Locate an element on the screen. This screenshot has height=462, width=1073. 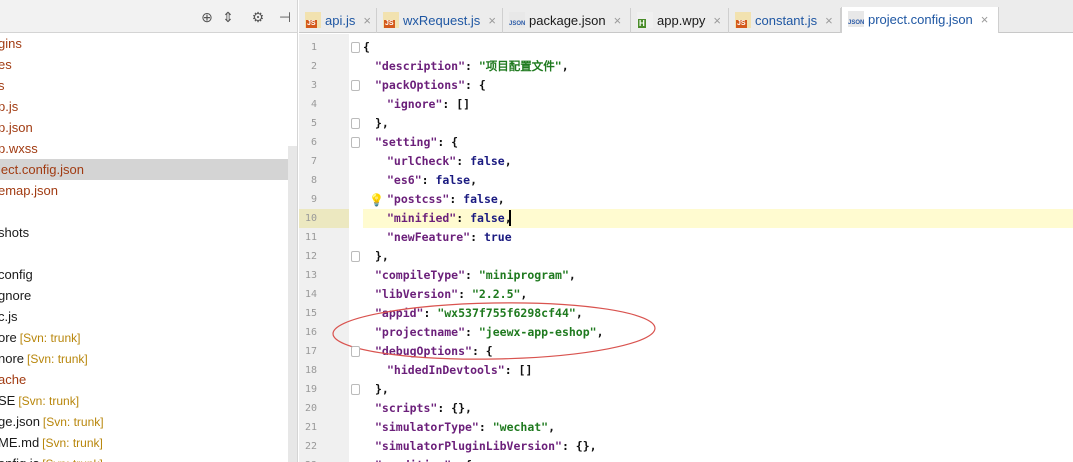
tree-item: ject.config.json is located at coordinates (148, 169).